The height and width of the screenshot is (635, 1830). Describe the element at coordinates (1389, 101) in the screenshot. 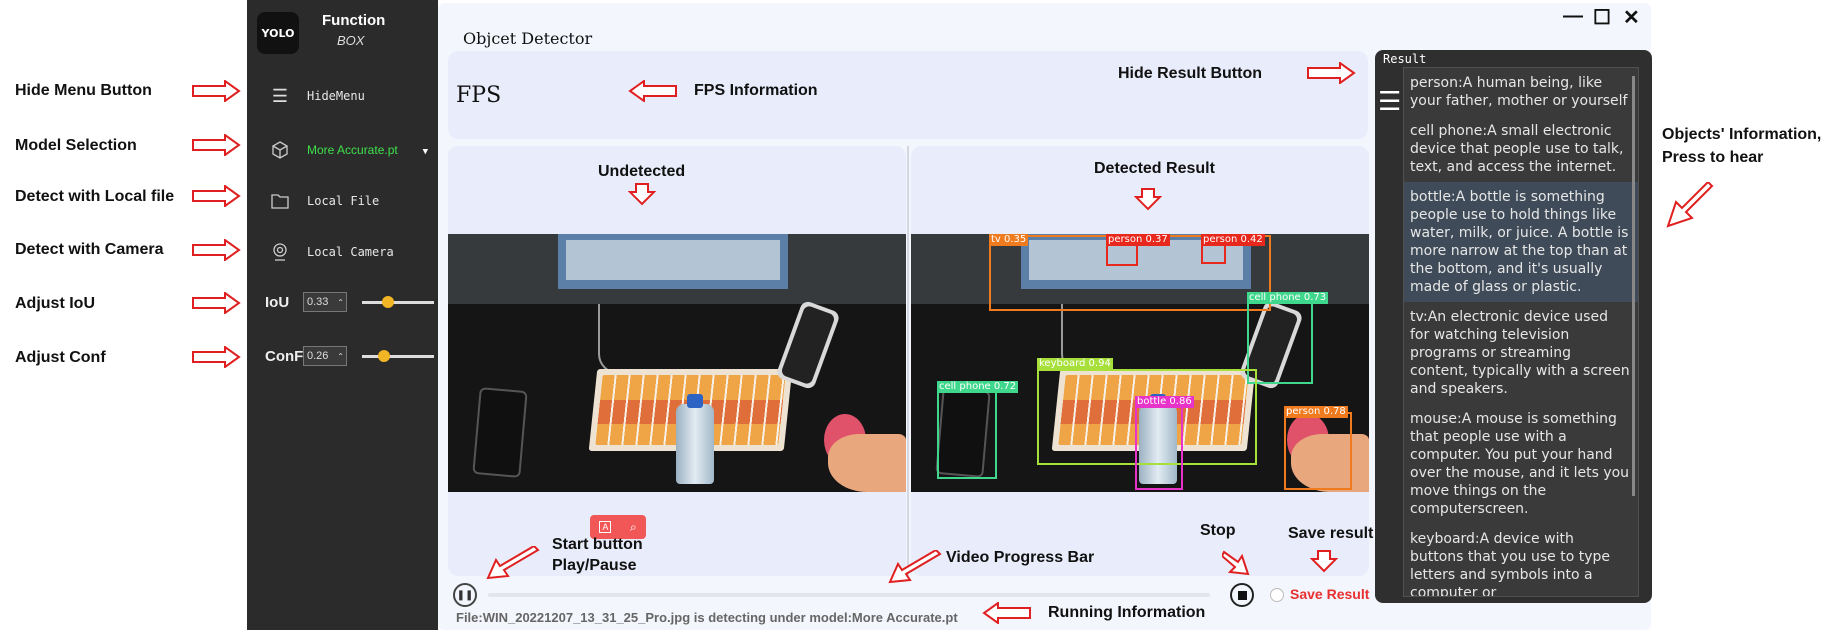

I see `hide-result-button: ☰` at that location.